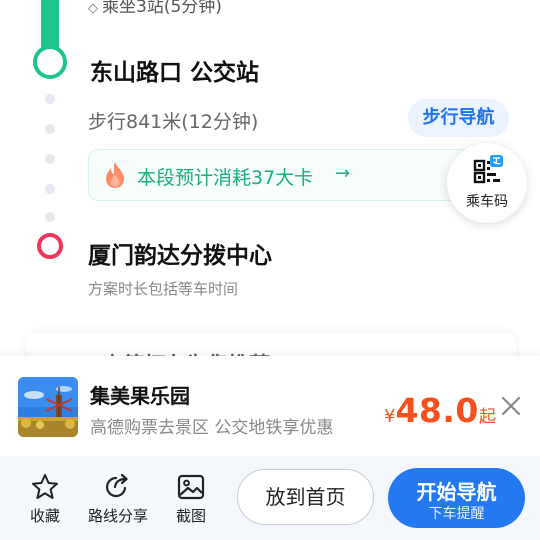  I want to click on star-icon, so click(45, 486).